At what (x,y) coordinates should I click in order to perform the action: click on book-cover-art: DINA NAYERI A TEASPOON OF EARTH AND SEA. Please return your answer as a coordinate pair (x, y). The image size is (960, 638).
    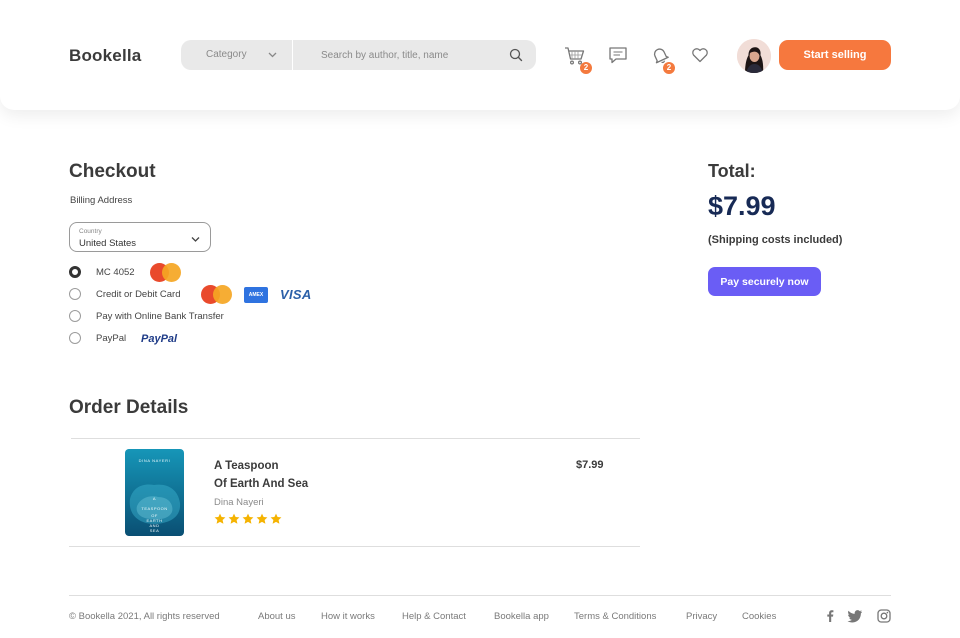
    Looking at the image, I should click on (154, 492).